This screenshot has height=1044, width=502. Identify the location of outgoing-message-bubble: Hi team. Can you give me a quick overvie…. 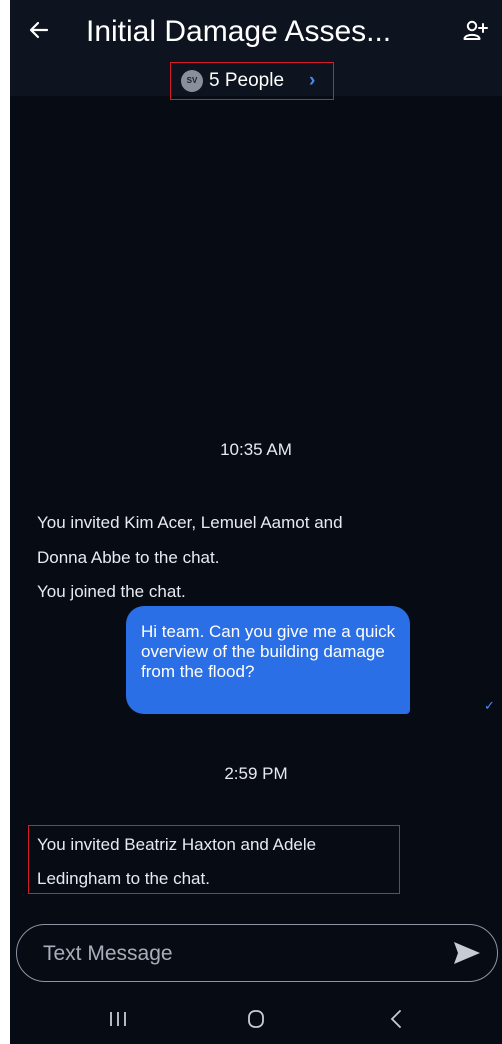
(268, 660).